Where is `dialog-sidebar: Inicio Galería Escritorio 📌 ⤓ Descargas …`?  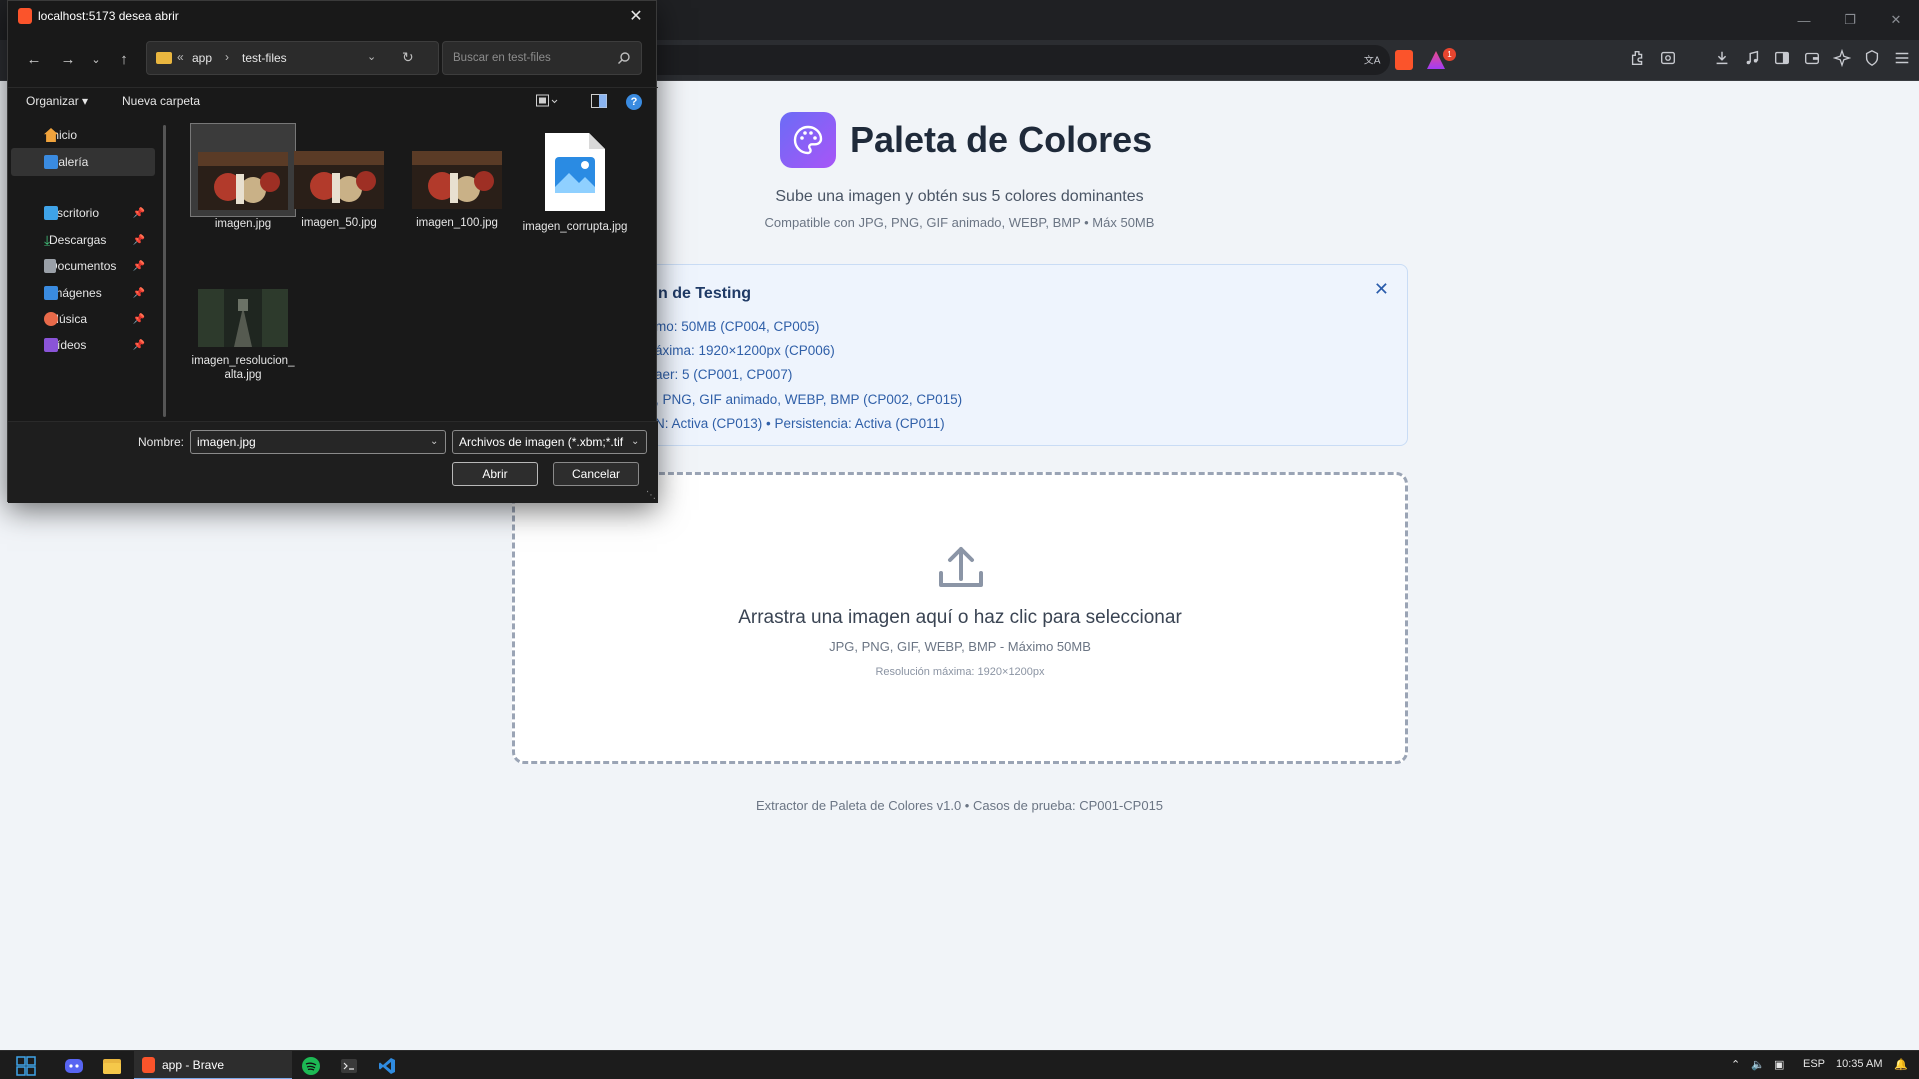
dialog-sidebar: Inicio Galería Escritorio 📌 ⤓ Descargas … is located at coordinates (82, 271).